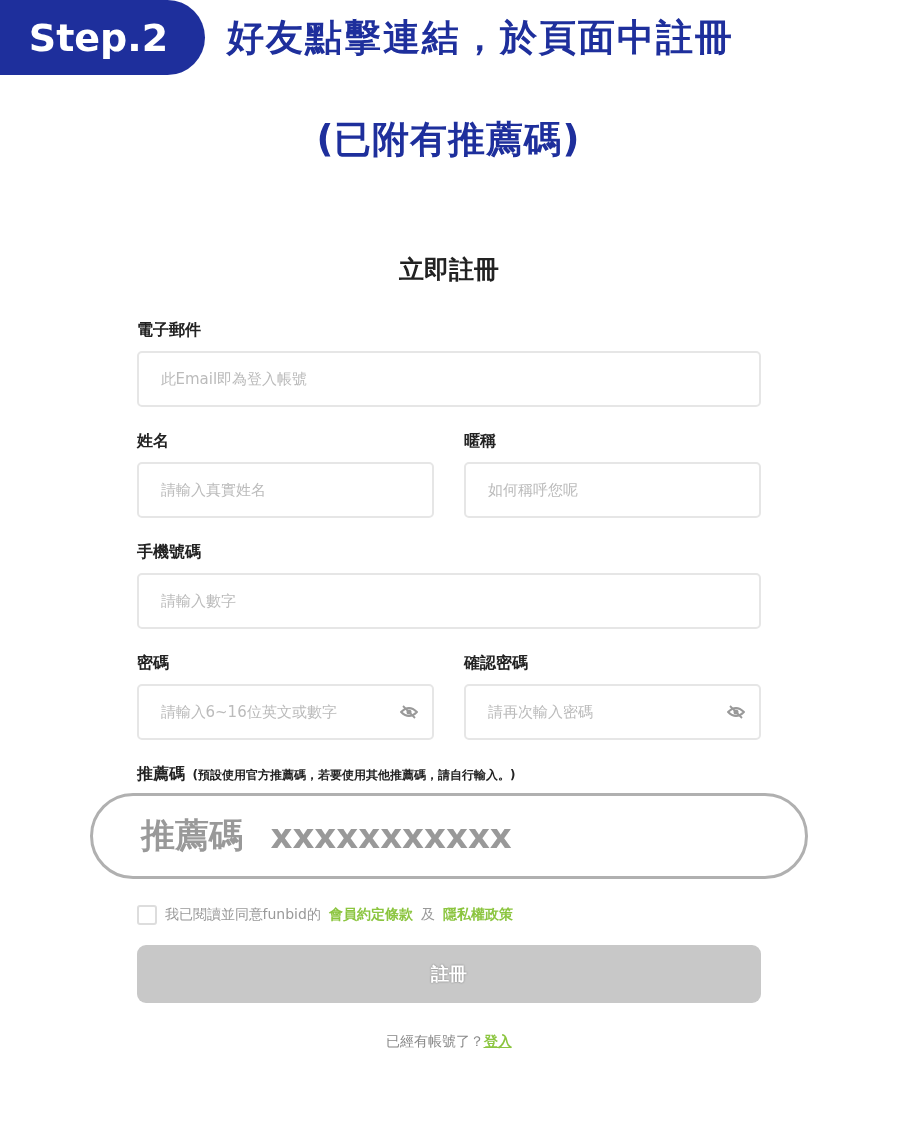 The image size is (897, 1123). What do you see at coordinates (497, 1041) in the screenshot?
I see `login-link: 登入` at bounding box center [497, 1041].